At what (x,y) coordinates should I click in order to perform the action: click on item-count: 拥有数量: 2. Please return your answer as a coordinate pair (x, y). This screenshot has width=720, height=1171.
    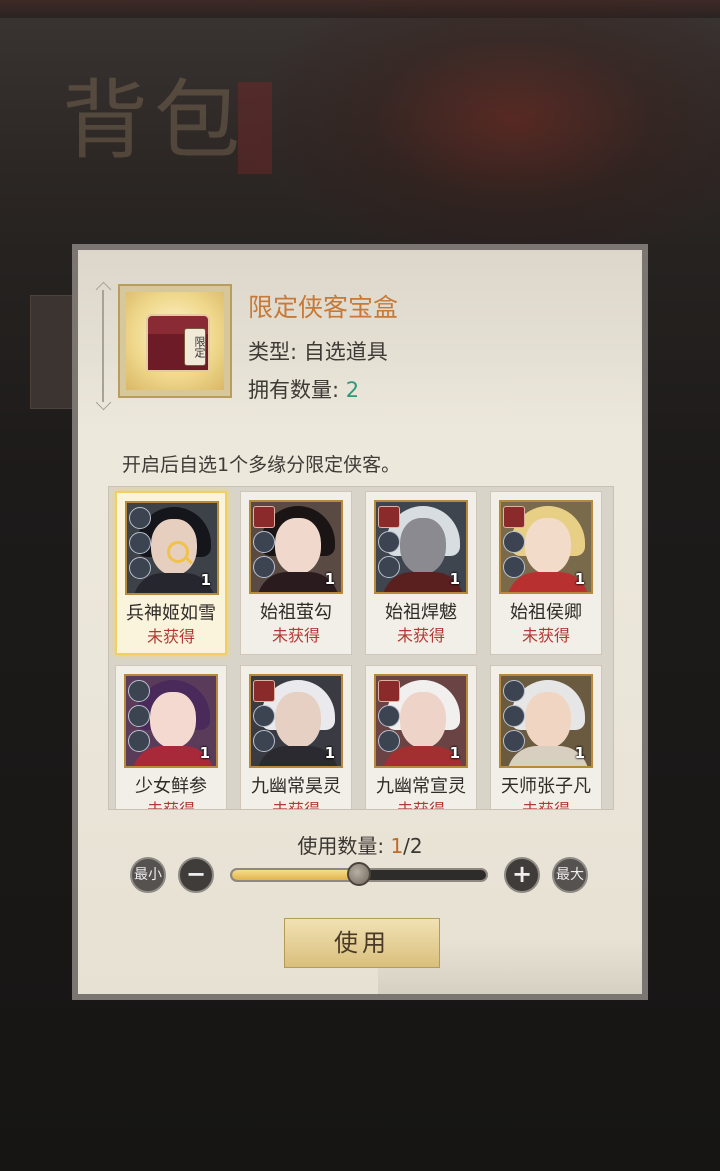
    Looking at the image, I should click on (303, 389).